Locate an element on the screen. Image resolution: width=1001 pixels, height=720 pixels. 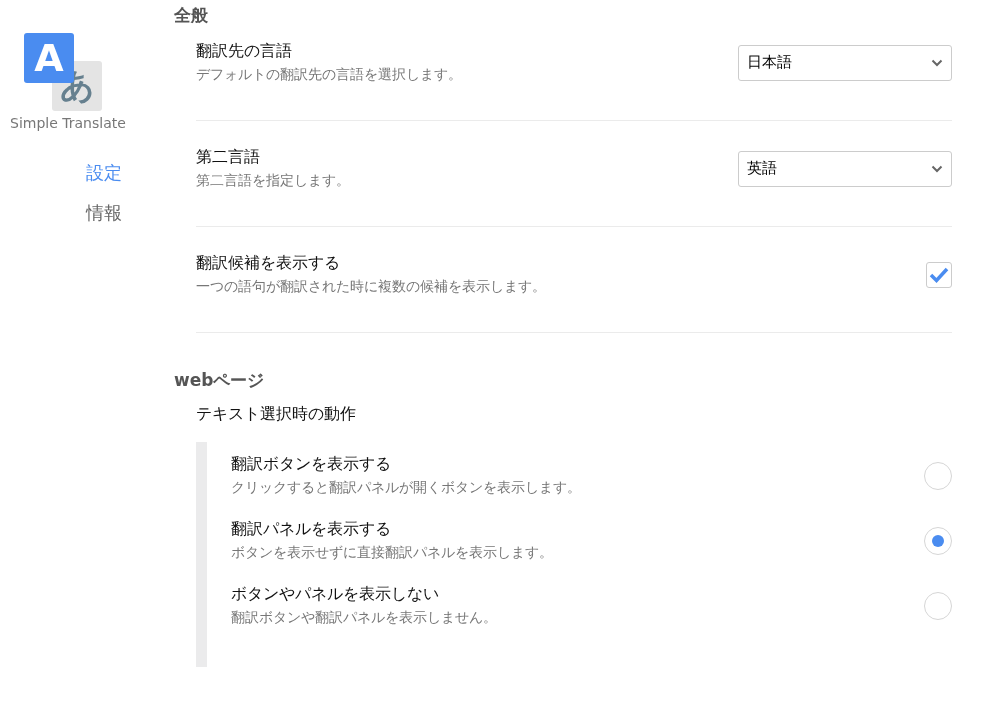
option-title: ボタンやパネルを表示しない is located at coordinates (335, 594).